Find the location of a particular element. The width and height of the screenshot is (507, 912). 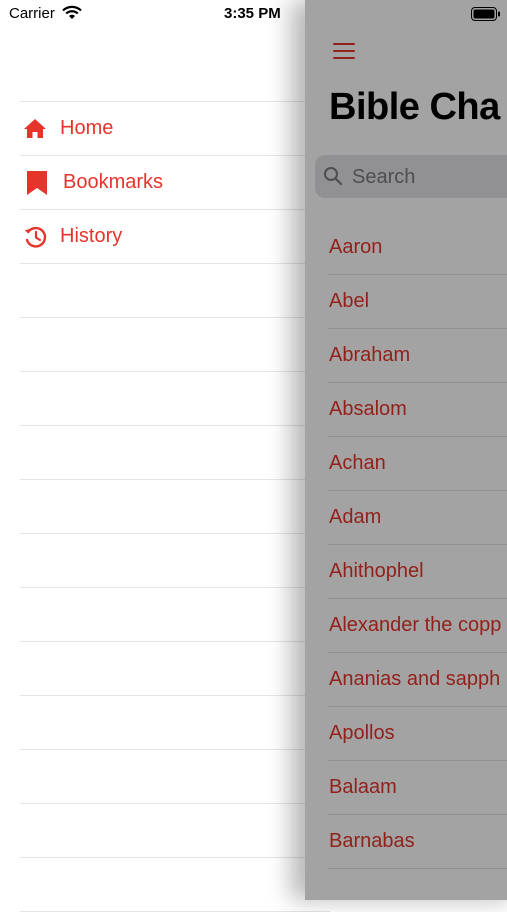

menu-item-label: Bookmarks is located at coordinates (113, 182).